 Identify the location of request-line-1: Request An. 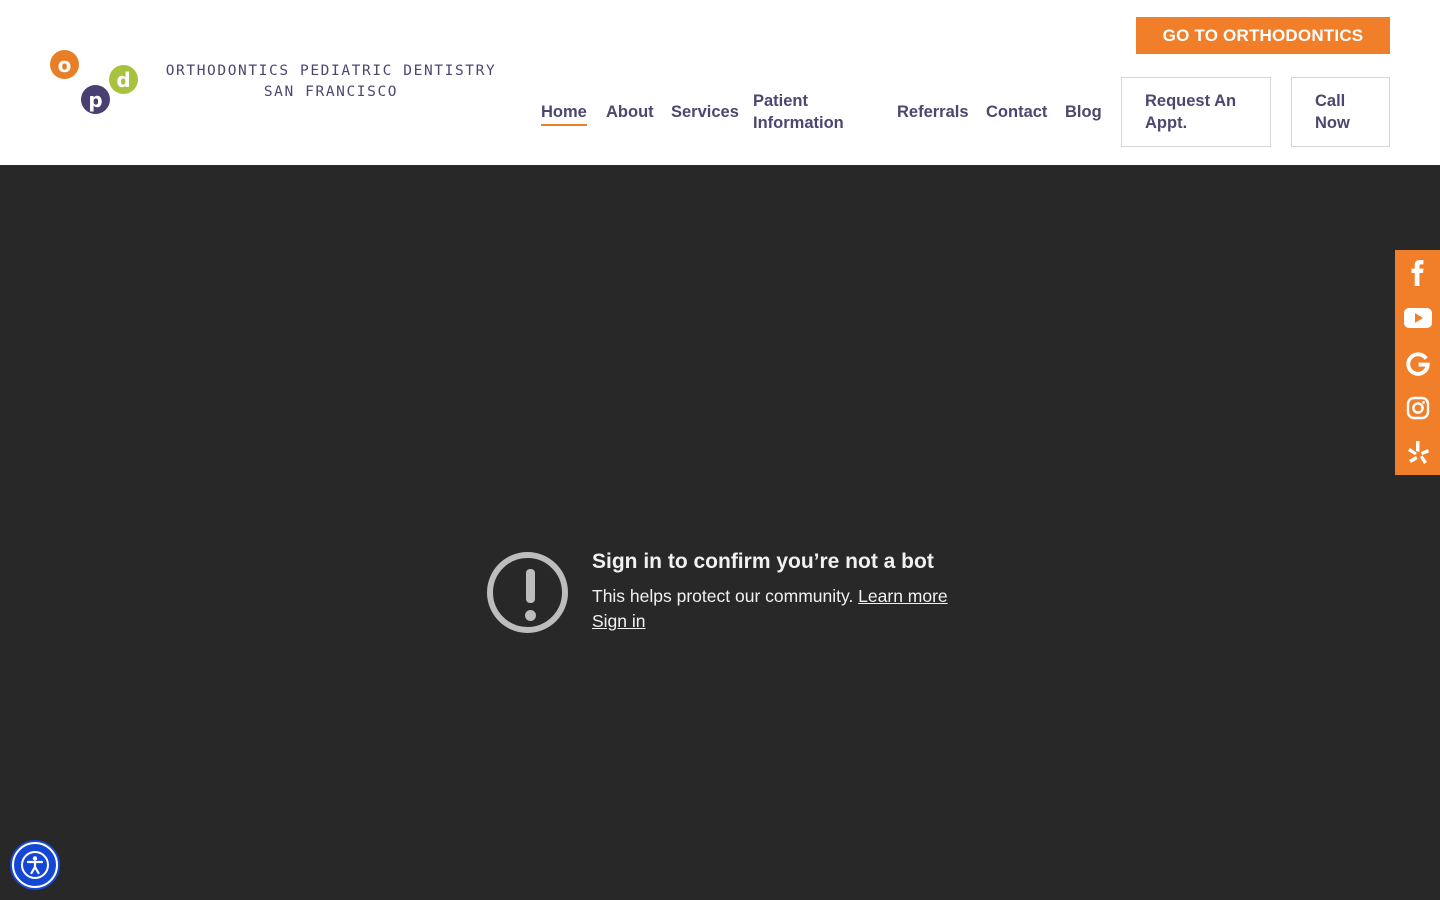
(1191, 101).